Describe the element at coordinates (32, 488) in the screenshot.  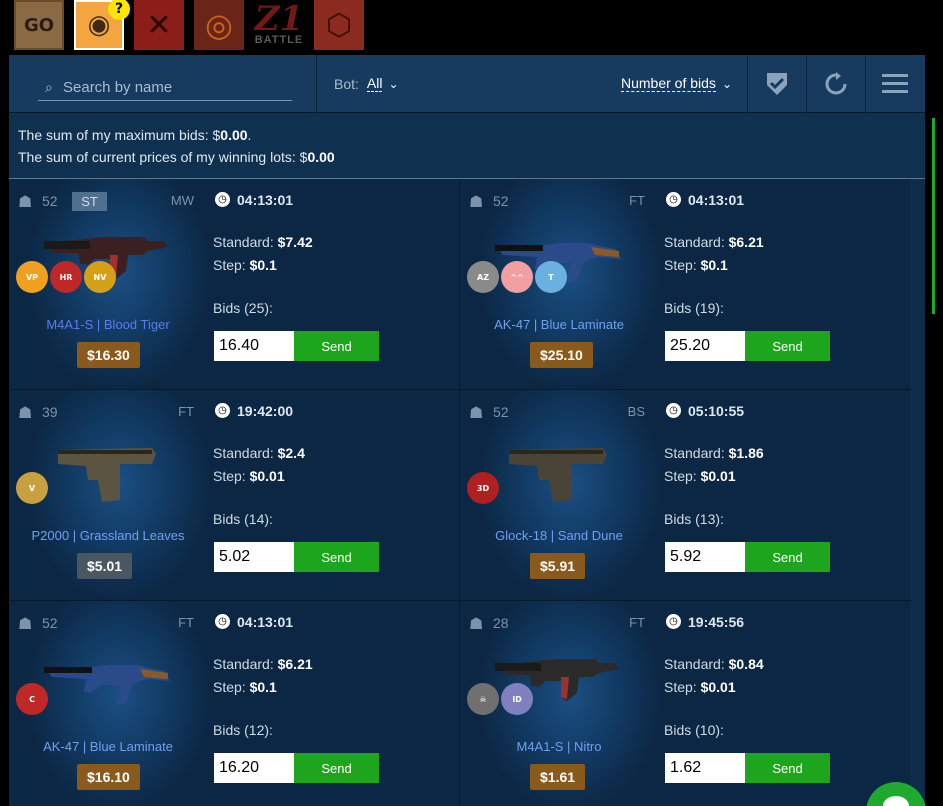
I see `team-sticker-2: V` at that location.